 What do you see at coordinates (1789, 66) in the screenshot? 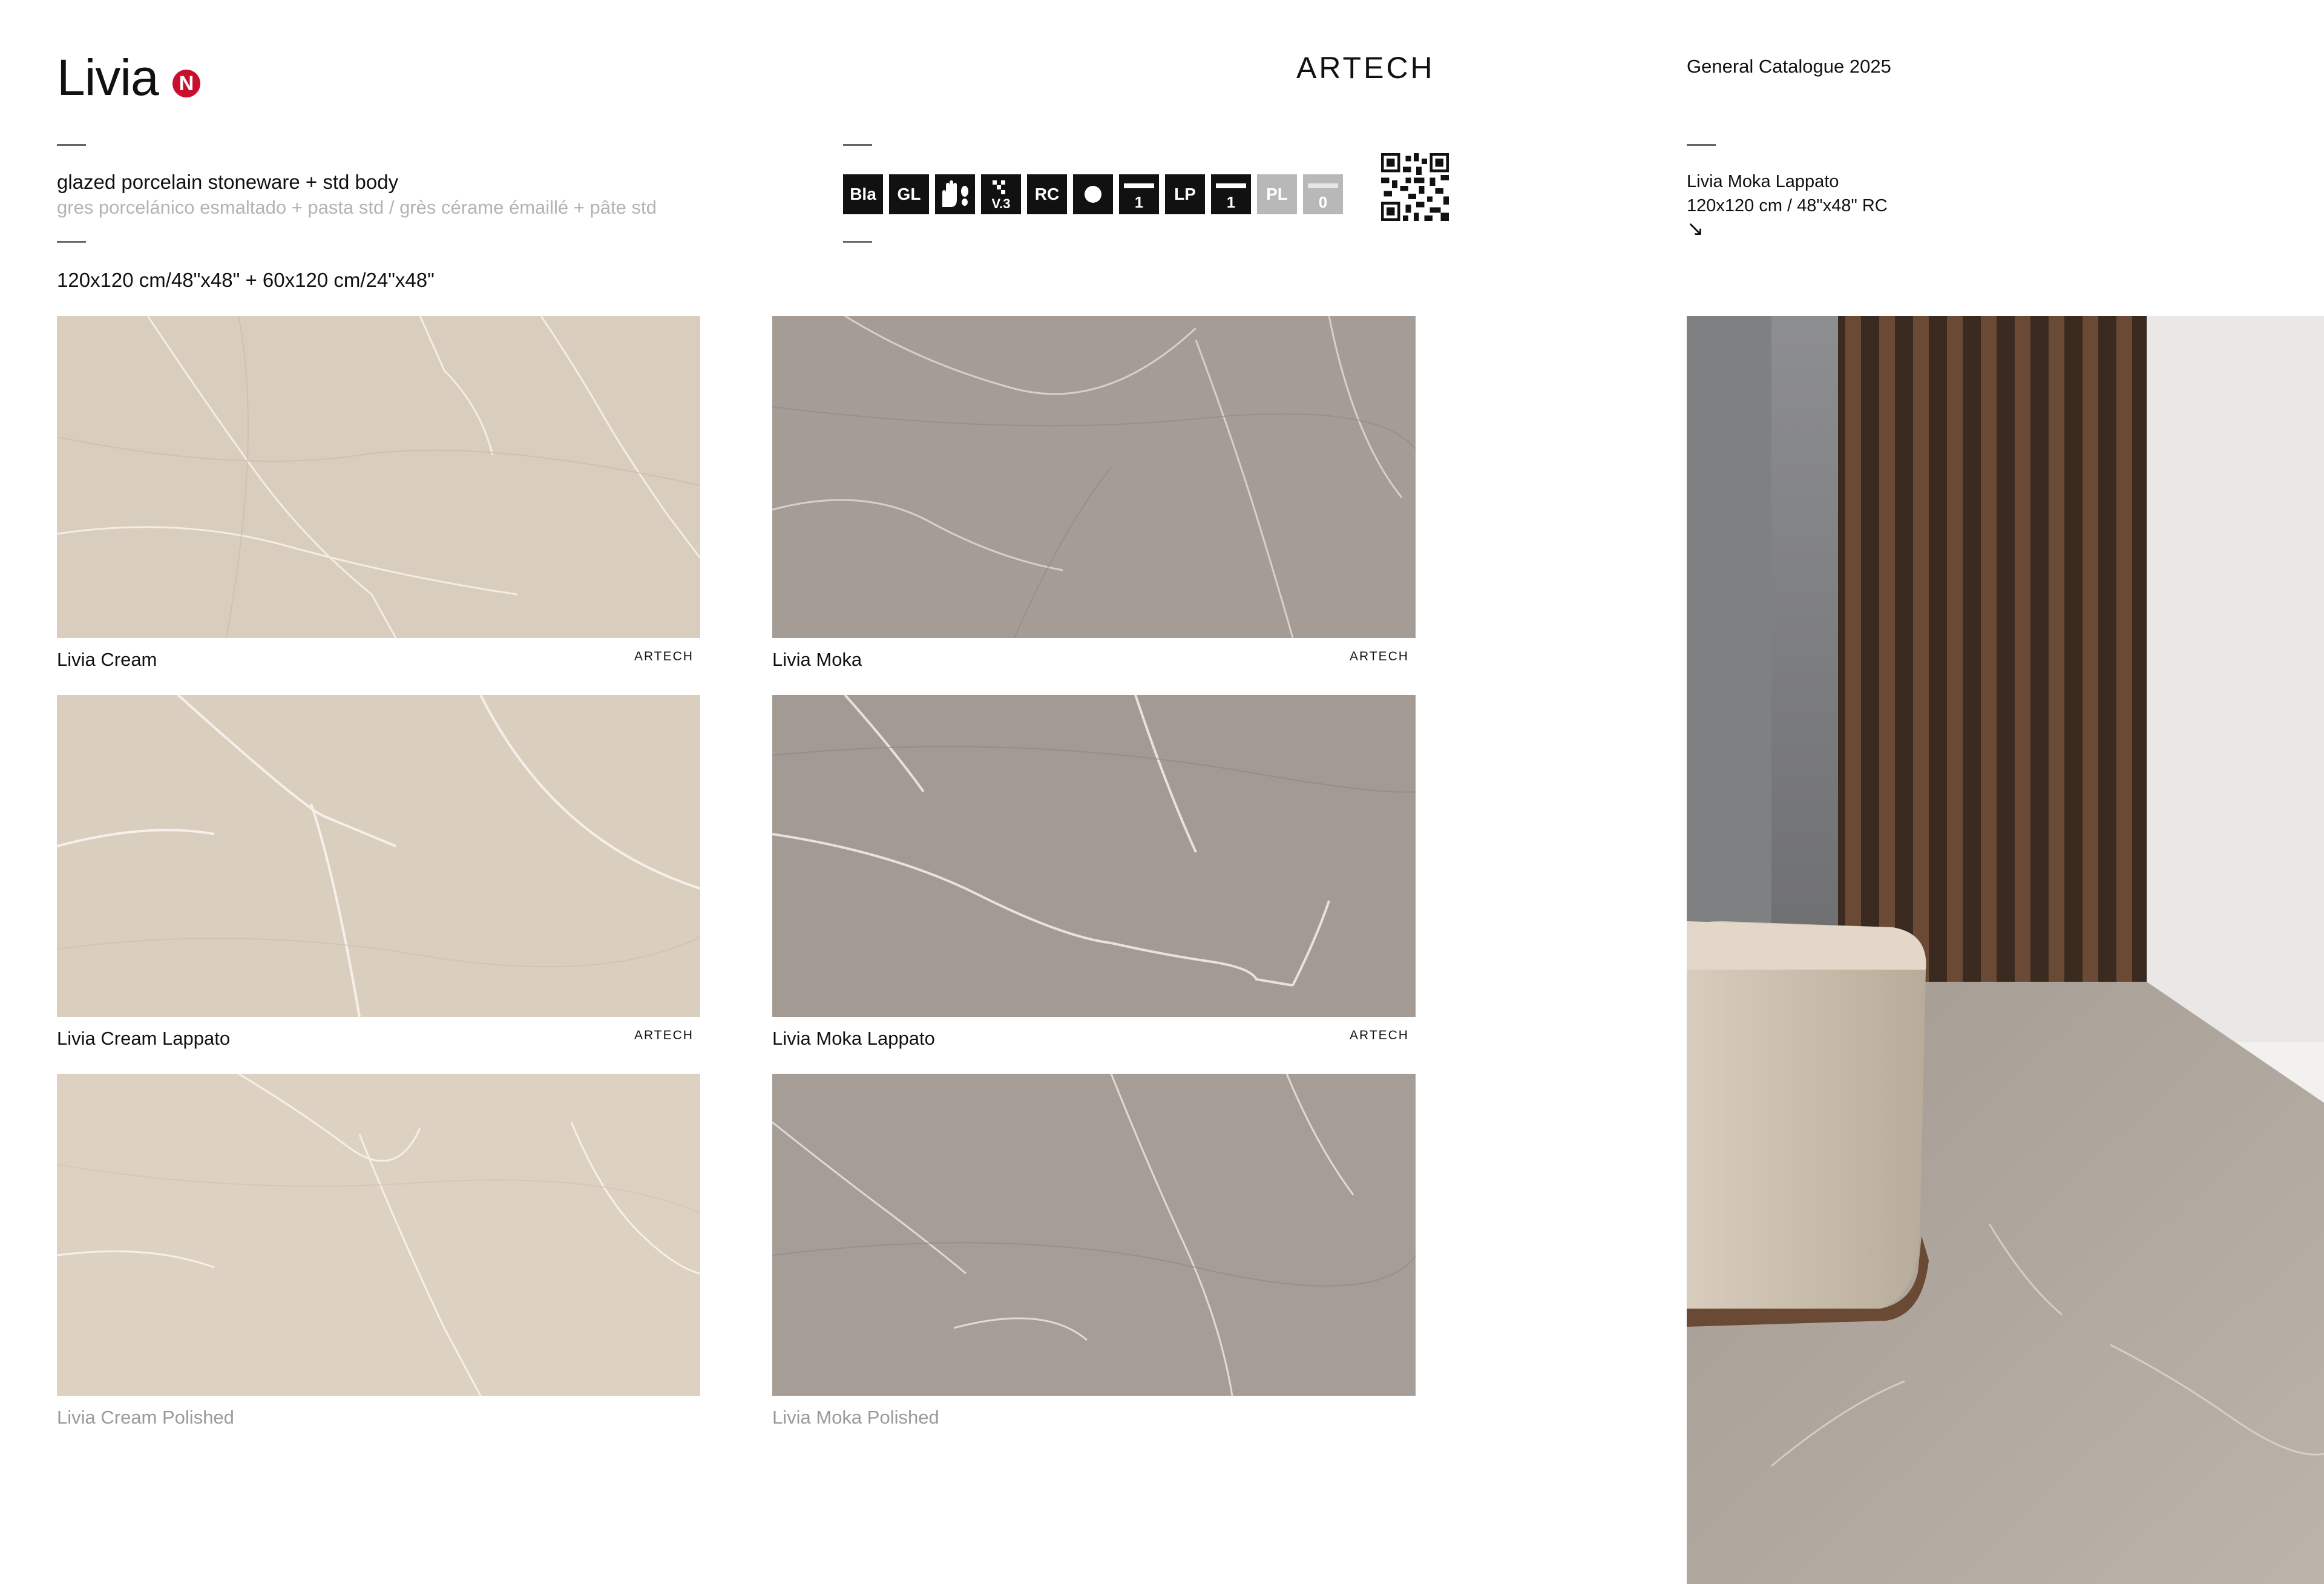
I see `catalogue-title: General Catalogue 2025` at bounding box center [1789, 66].